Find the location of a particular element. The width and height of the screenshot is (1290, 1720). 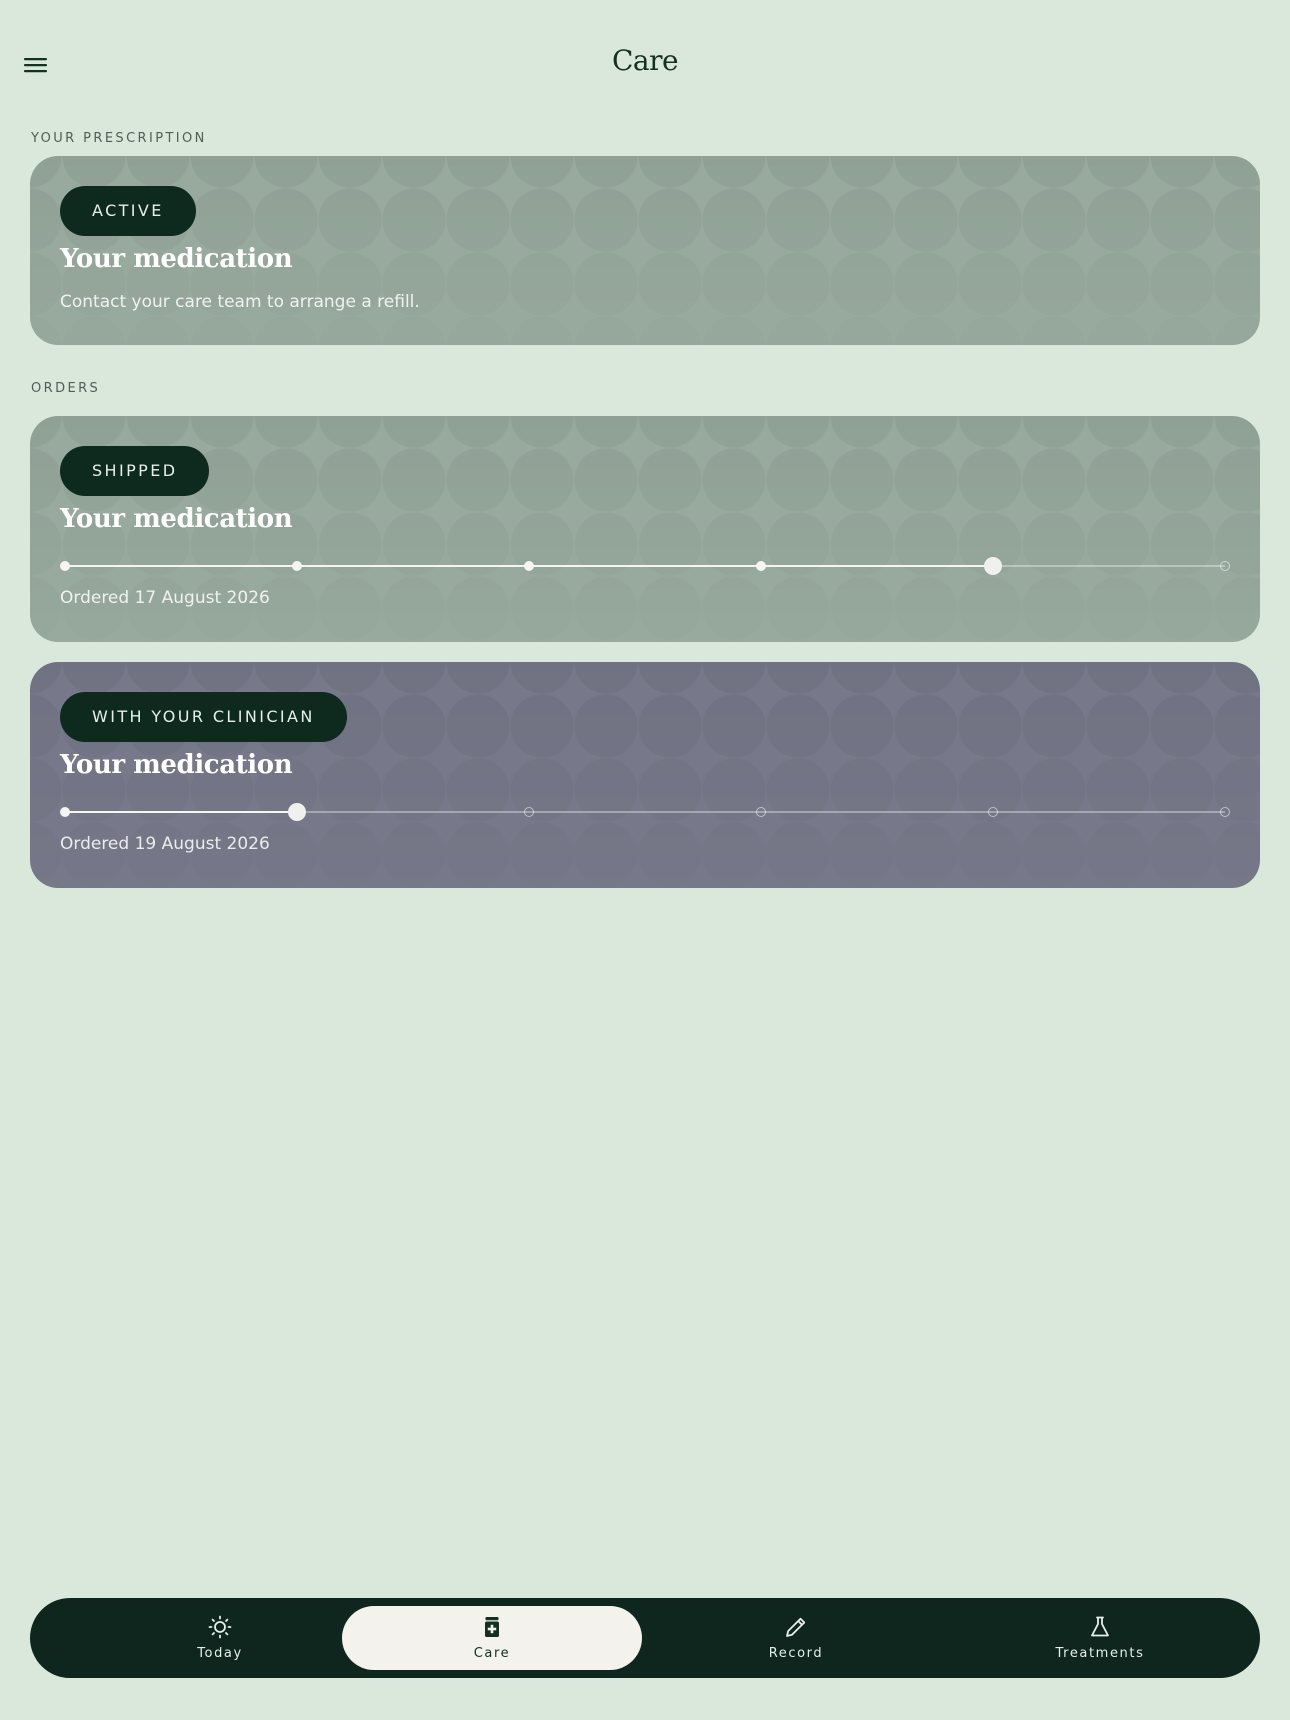

status-badge: SHIPPED is located at coordinates (135, 471).